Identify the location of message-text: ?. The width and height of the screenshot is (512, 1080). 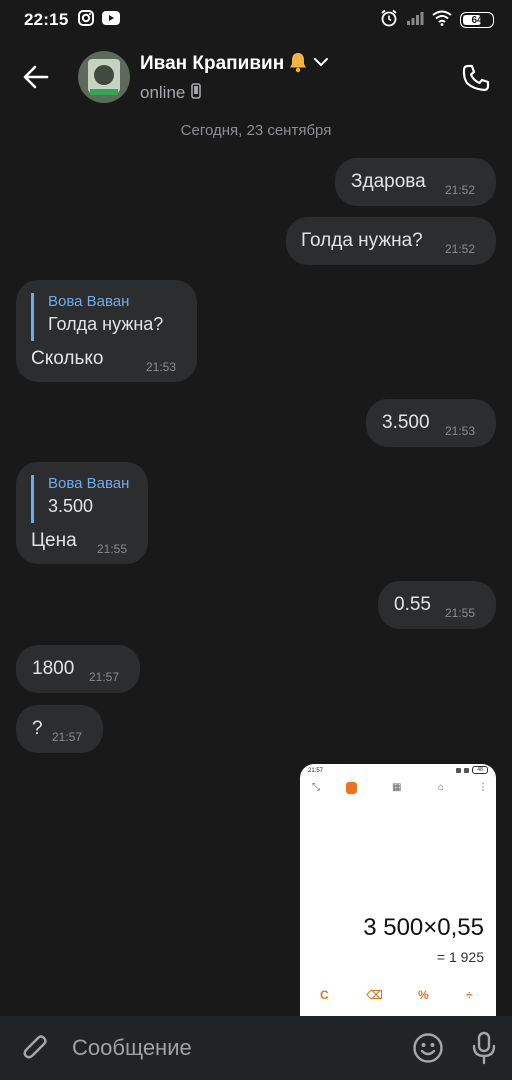
(37, 728).